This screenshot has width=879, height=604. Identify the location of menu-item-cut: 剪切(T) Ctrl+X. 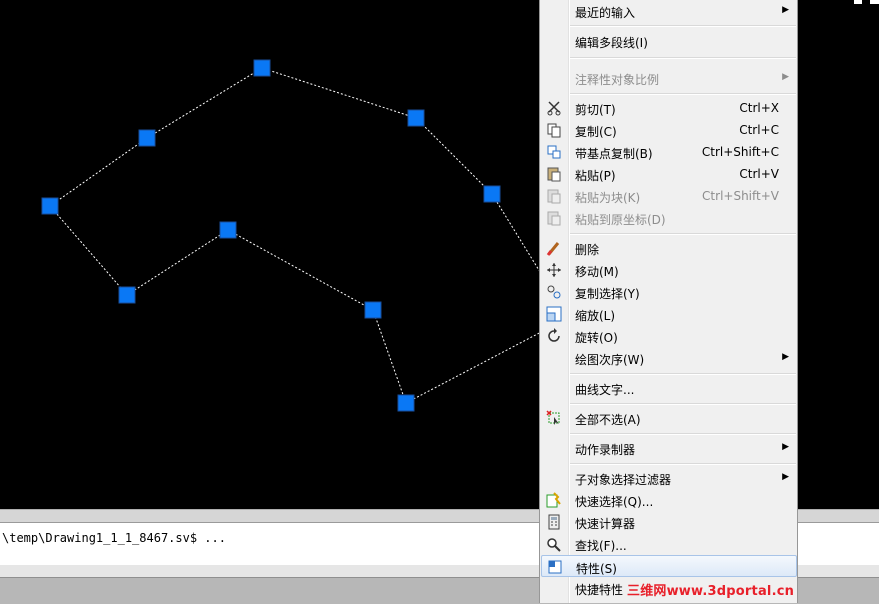
(669, 108).